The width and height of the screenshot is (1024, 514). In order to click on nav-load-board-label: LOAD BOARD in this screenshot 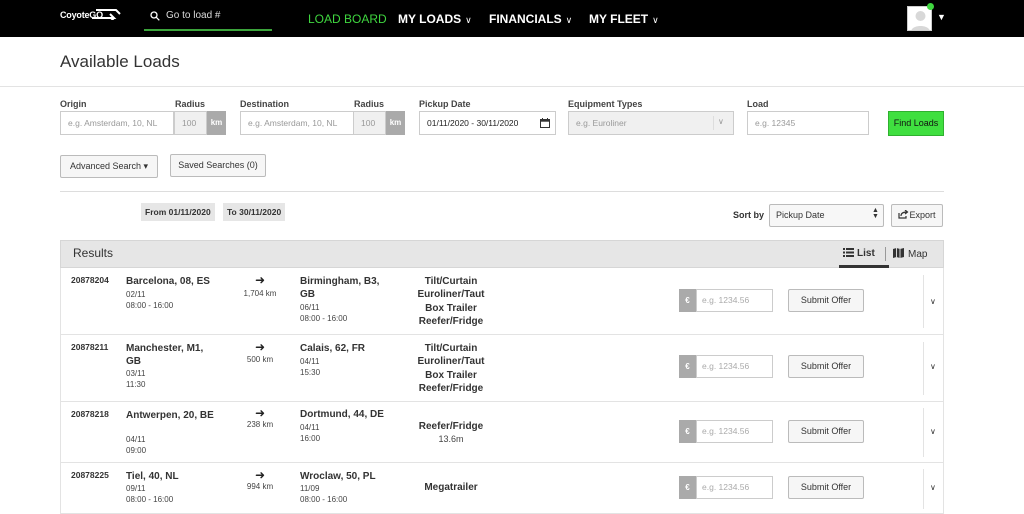, I will do `click(347, 19)`.